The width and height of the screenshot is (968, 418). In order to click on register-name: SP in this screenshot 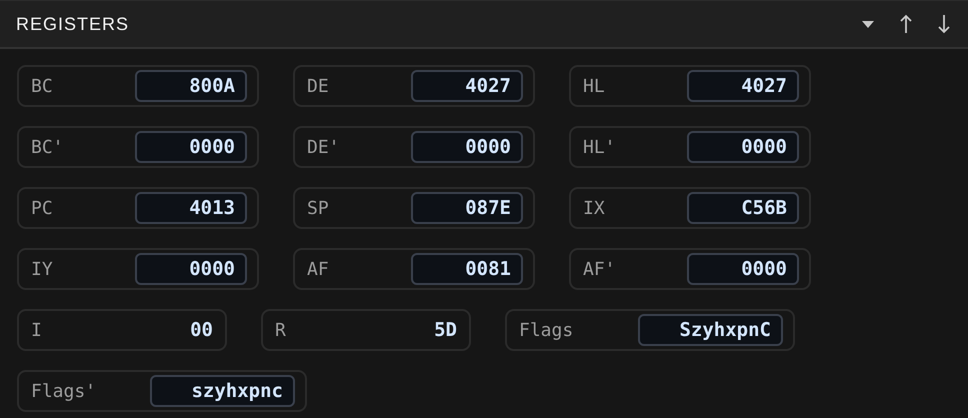, I will do `click(318, 208)`.